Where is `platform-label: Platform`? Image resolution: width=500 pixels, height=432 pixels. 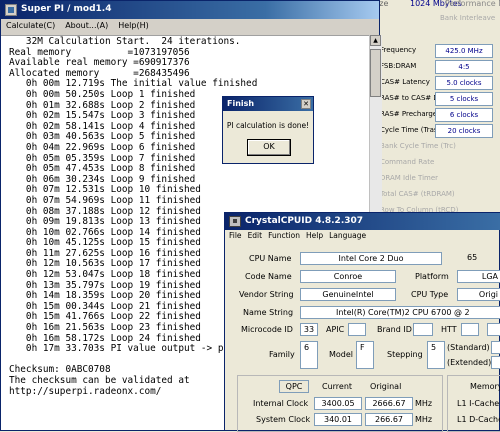
platform-label: Platform is located at coordinates (432, 276).